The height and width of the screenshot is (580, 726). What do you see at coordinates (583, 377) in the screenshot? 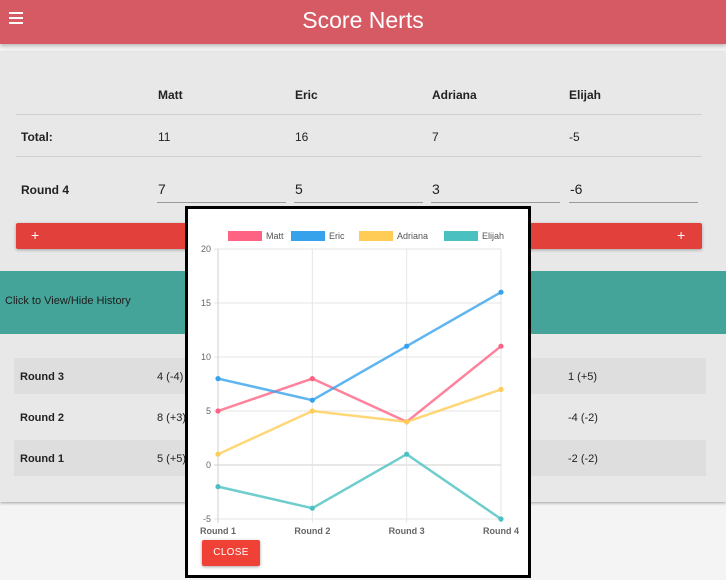
I see `history-score-elijah: 1 (+5)` at bounding box center [583, 377].